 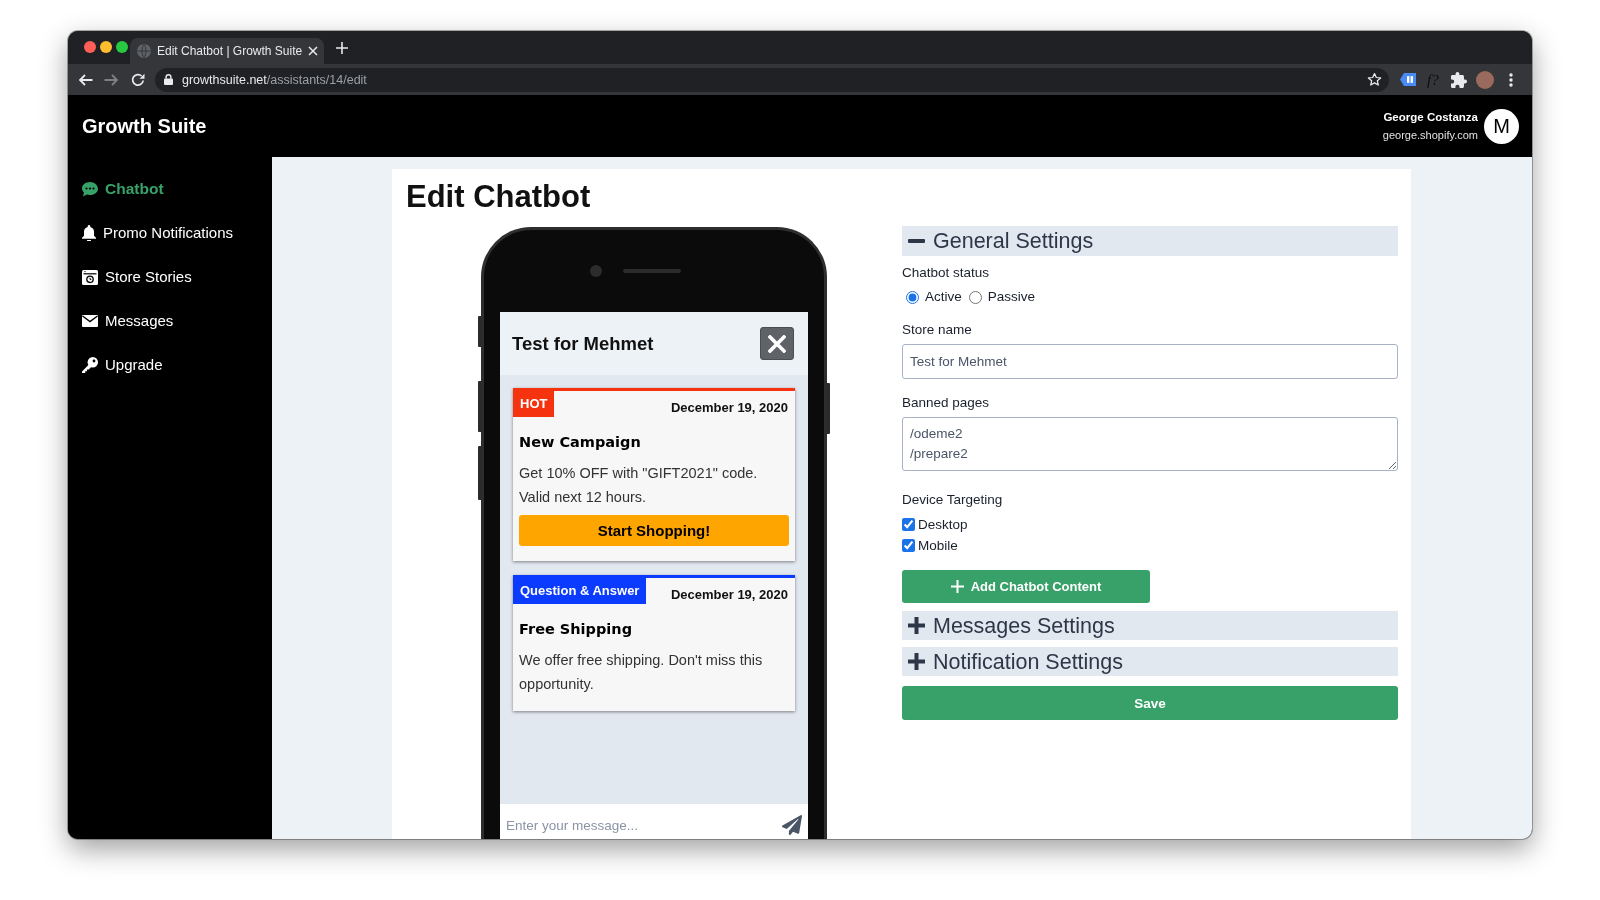 I want to click on browser-tab: Edit Chatbot | Growth Suite, so click(x=227, y=51).